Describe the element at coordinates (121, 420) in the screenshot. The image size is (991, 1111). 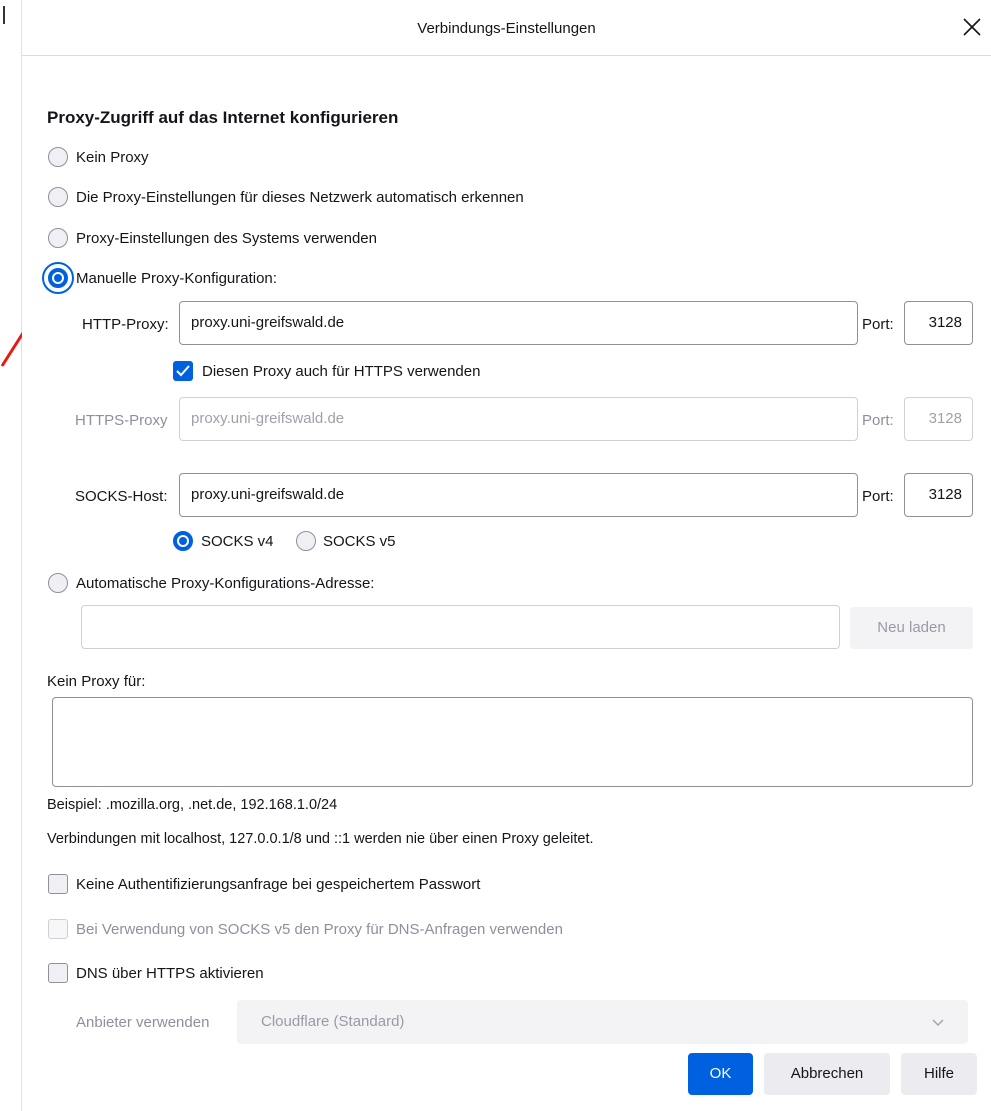
I see `https-proxy-label: HTTPS-Proxy` at that location.